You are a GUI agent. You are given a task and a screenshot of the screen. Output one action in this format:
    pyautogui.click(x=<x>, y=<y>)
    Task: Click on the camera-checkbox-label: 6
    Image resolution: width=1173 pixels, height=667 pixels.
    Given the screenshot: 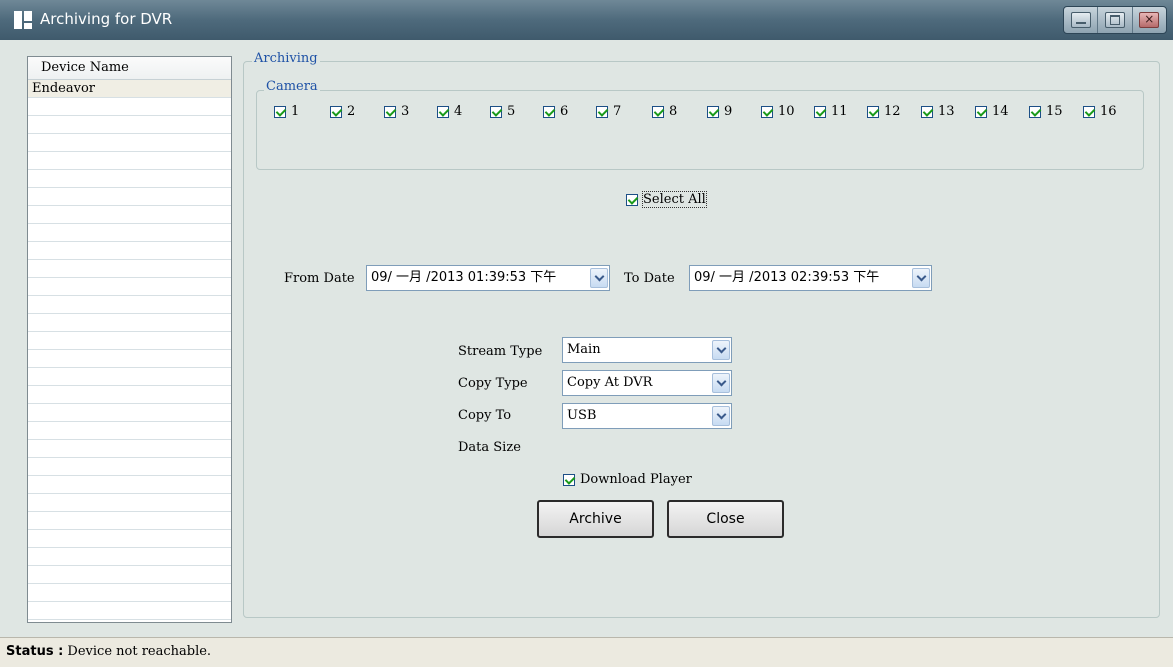 What is the action you would take?
    pyautogui.click(x=564, y=111)
    